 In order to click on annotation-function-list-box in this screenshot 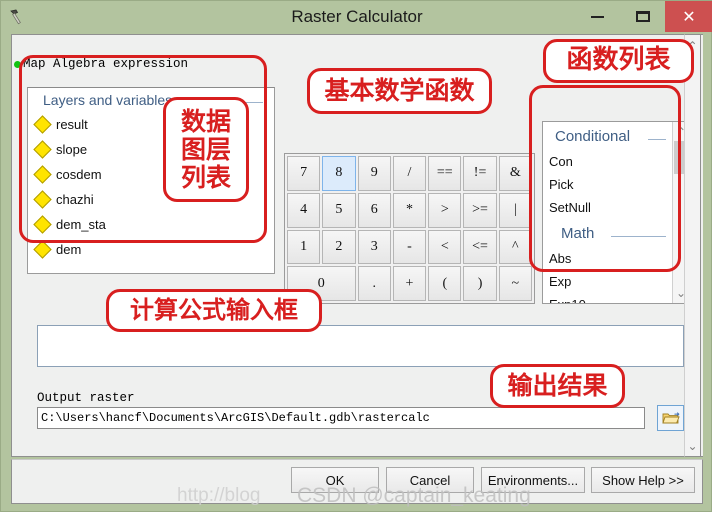, I will do `click(605, 178)`.